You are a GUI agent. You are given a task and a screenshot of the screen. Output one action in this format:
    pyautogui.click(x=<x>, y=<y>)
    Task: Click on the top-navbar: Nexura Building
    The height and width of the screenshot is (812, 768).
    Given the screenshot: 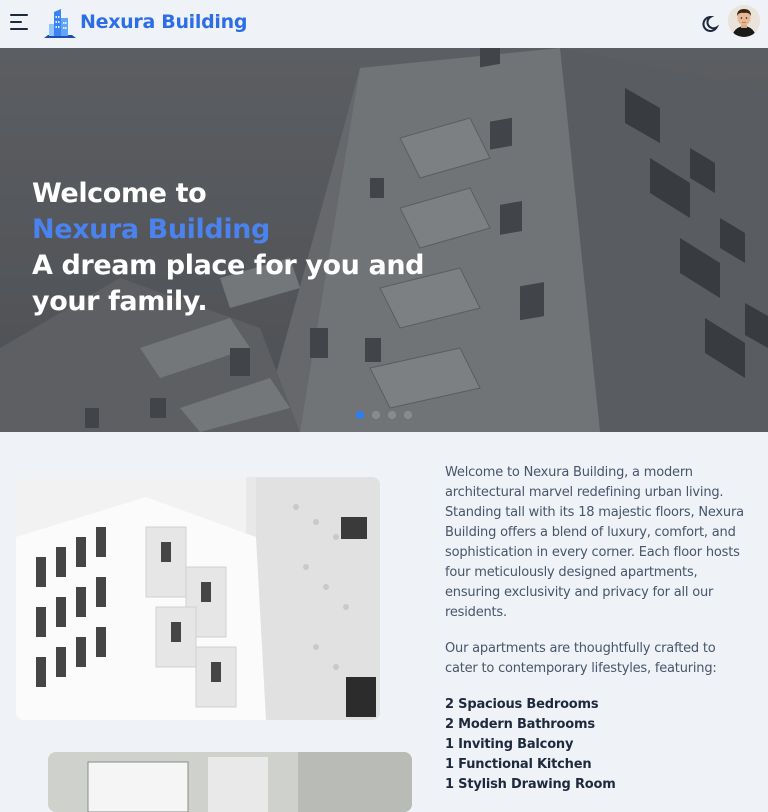 What is the action you would take?
    pyautogui.click(x=384, y=24)
    